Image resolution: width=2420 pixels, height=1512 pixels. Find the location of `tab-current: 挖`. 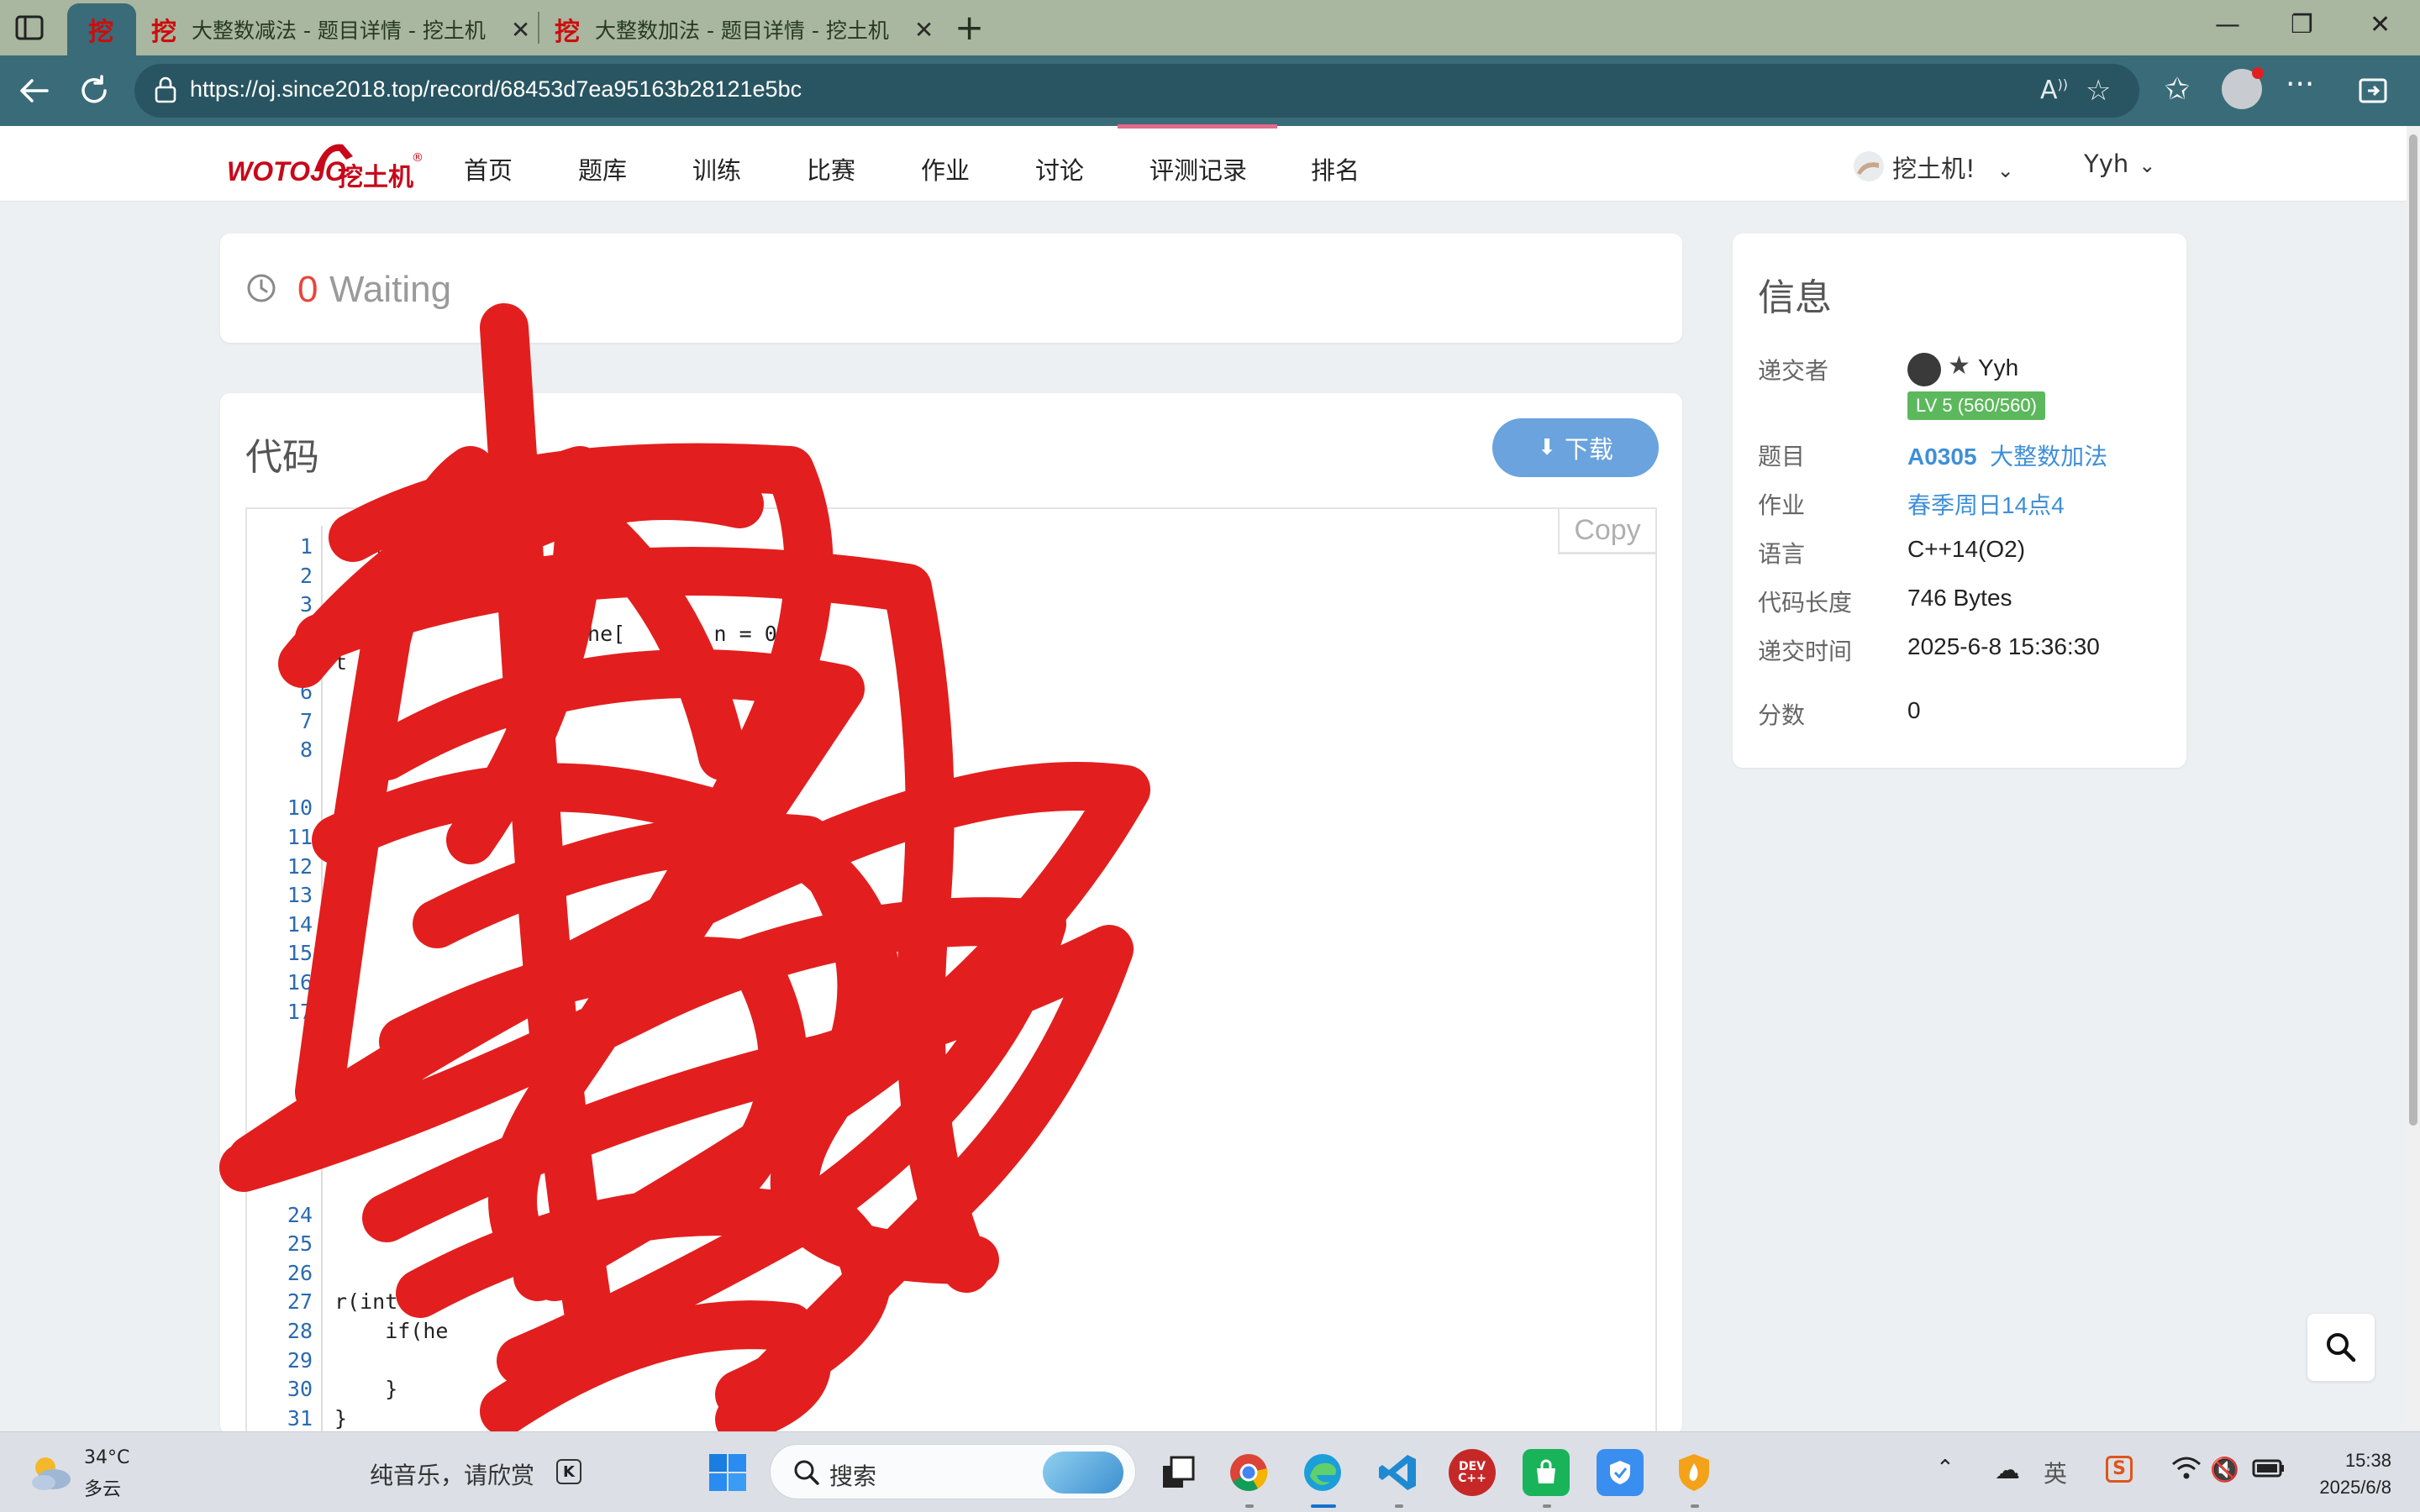

tab-current: 挖 is located at coordinates (101, 29).